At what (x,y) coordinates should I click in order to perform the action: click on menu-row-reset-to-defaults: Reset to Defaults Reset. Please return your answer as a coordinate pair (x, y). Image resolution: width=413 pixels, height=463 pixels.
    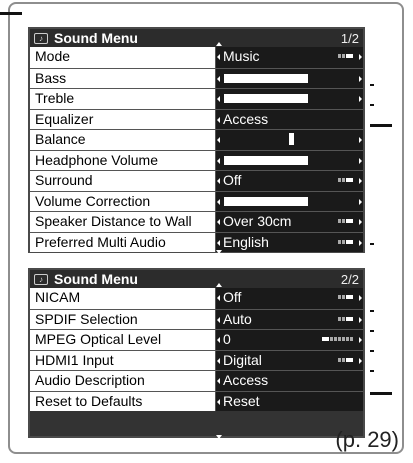
    Looking at the image, I should click on (196, 400).